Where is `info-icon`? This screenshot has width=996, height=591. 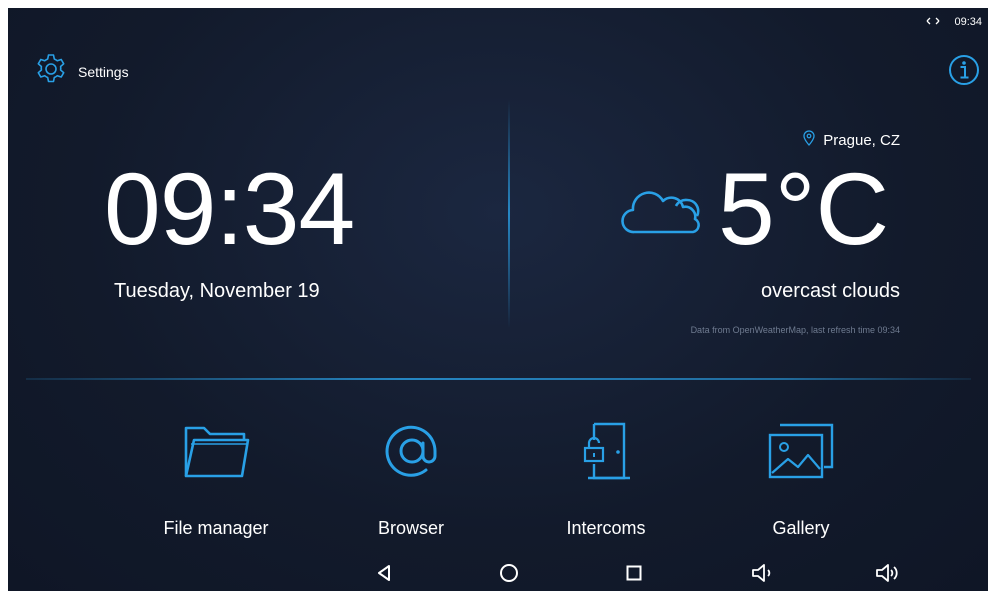 info-icon is located at coordinates (964, 72).